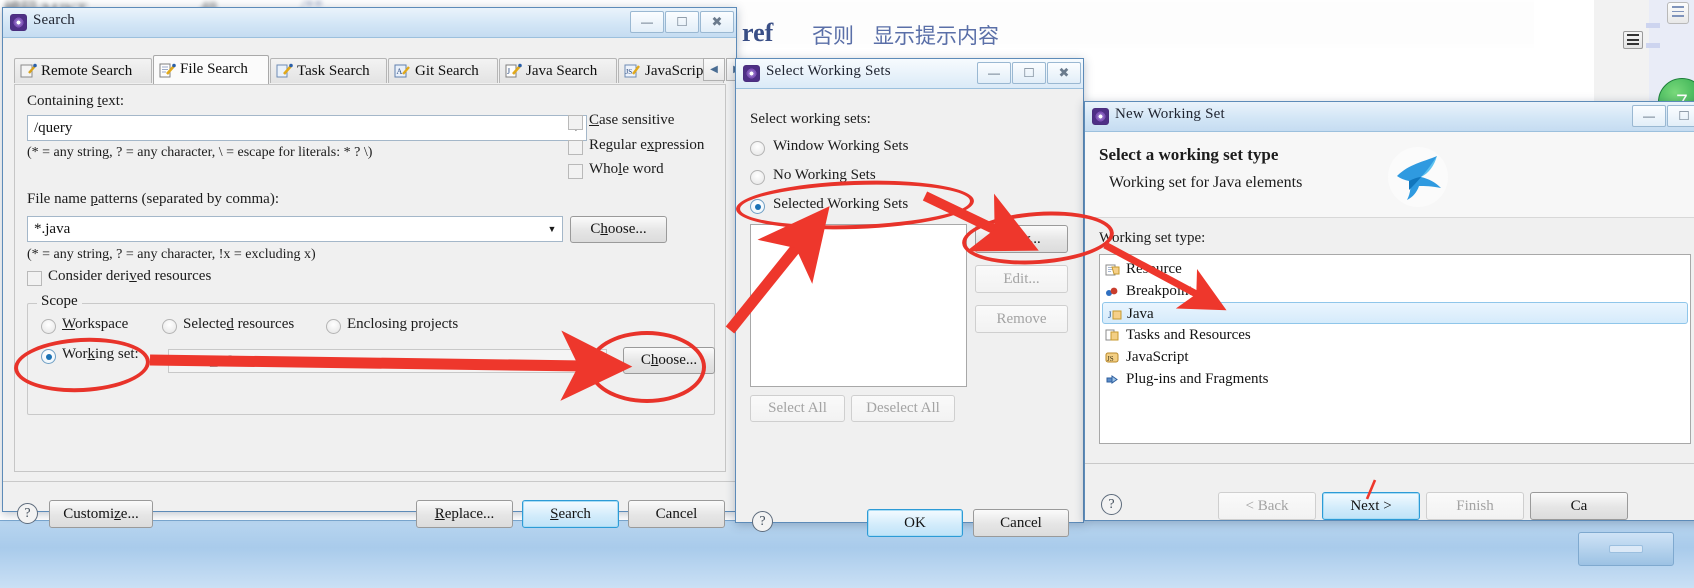 This screenshot has width=1694, height=588. I want to click on regular-expression-checkbox, so click(575, 147).